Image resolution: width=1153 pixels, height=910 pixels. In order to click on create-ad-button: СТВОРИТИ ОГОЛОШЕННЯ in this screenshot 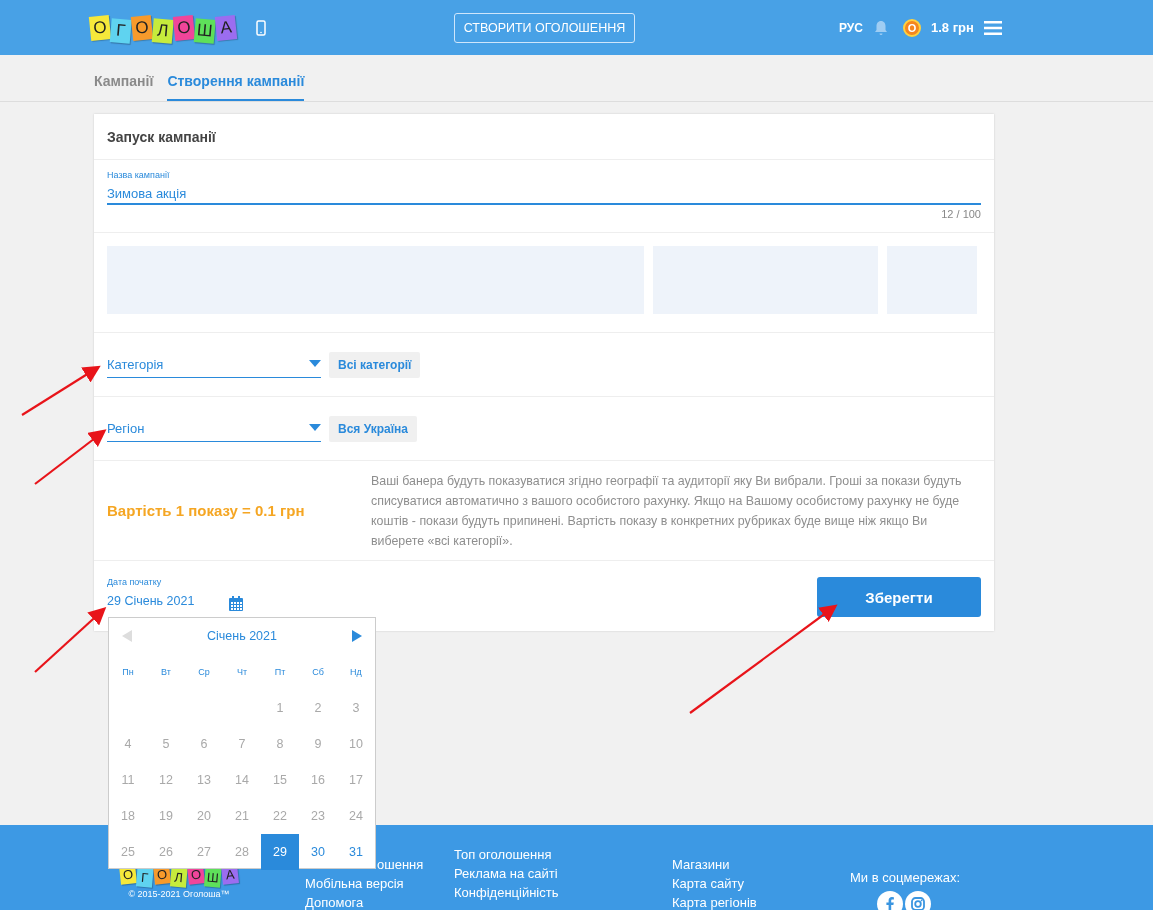, I will do `click(544, 28)`.